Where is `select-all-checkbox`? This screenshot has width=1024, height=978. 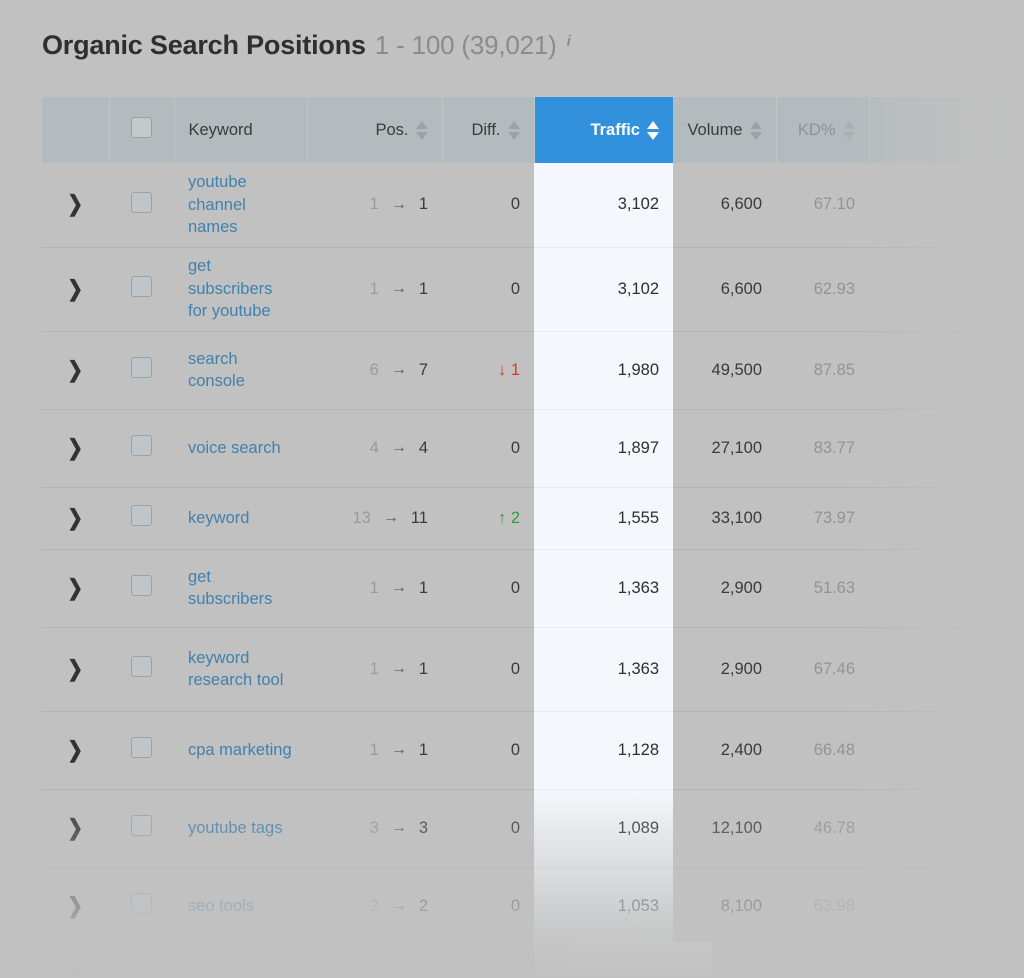
select-all-checkbox is located at coordinates (141, 127).